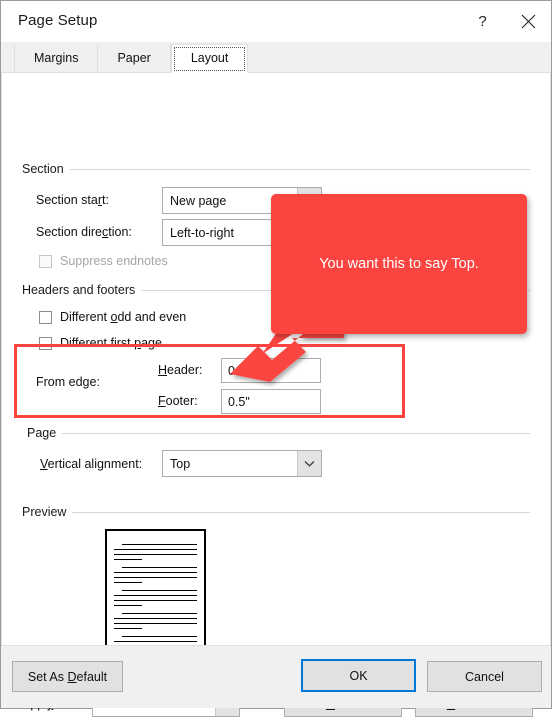 Image resolution: width=552 pixels, height=717 pixels. I want to click on annotation-callout-text: You want this to say Top., so click(399, 264).